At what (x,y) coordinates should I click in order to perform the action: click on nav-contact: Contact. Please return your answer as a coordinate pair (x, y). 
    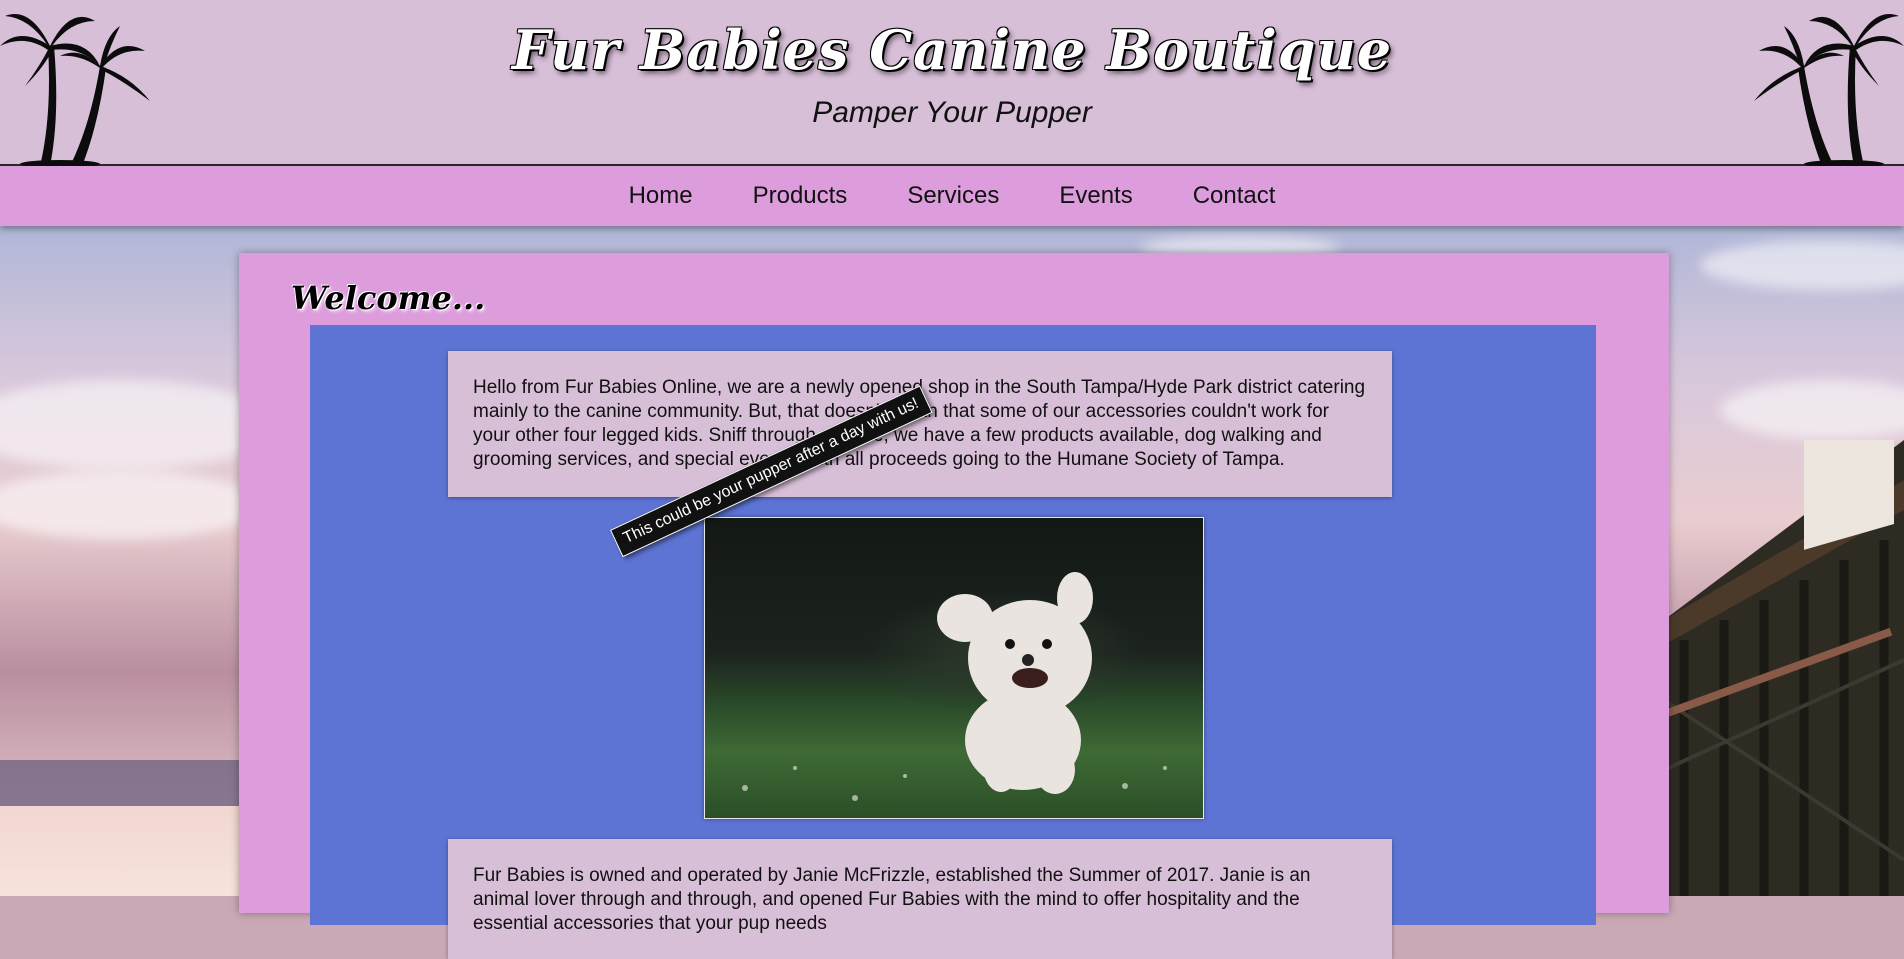
    Looking at the image, I should click on (1234, 196).